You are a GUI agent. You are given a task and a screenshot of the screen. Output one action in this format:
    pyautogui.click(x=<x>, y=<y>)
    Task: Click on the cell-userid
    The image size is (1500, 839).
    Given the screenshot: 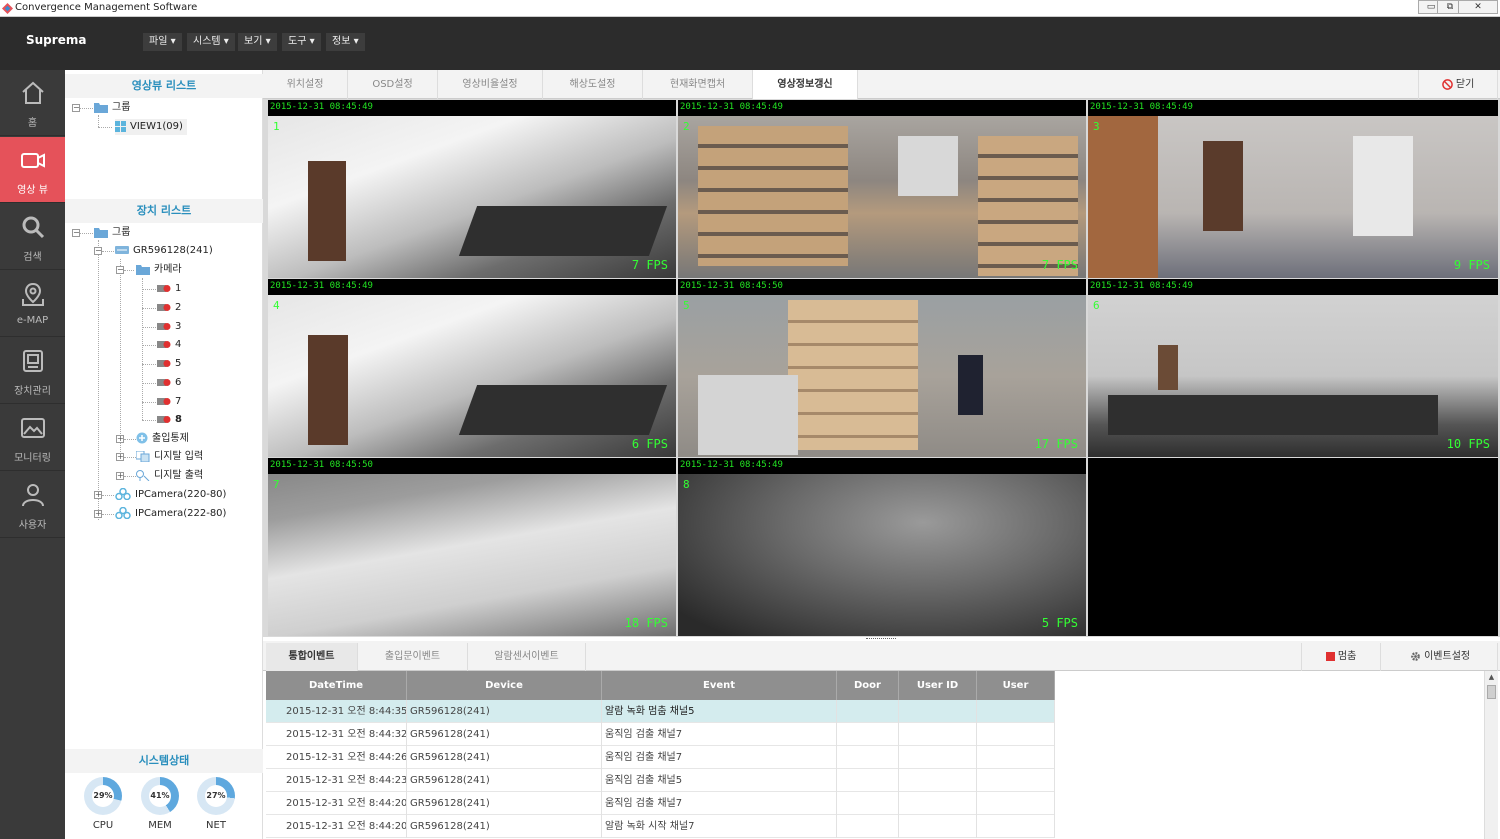 What is the action you would take?
    pyautogui.click(x=938, y=780)
    